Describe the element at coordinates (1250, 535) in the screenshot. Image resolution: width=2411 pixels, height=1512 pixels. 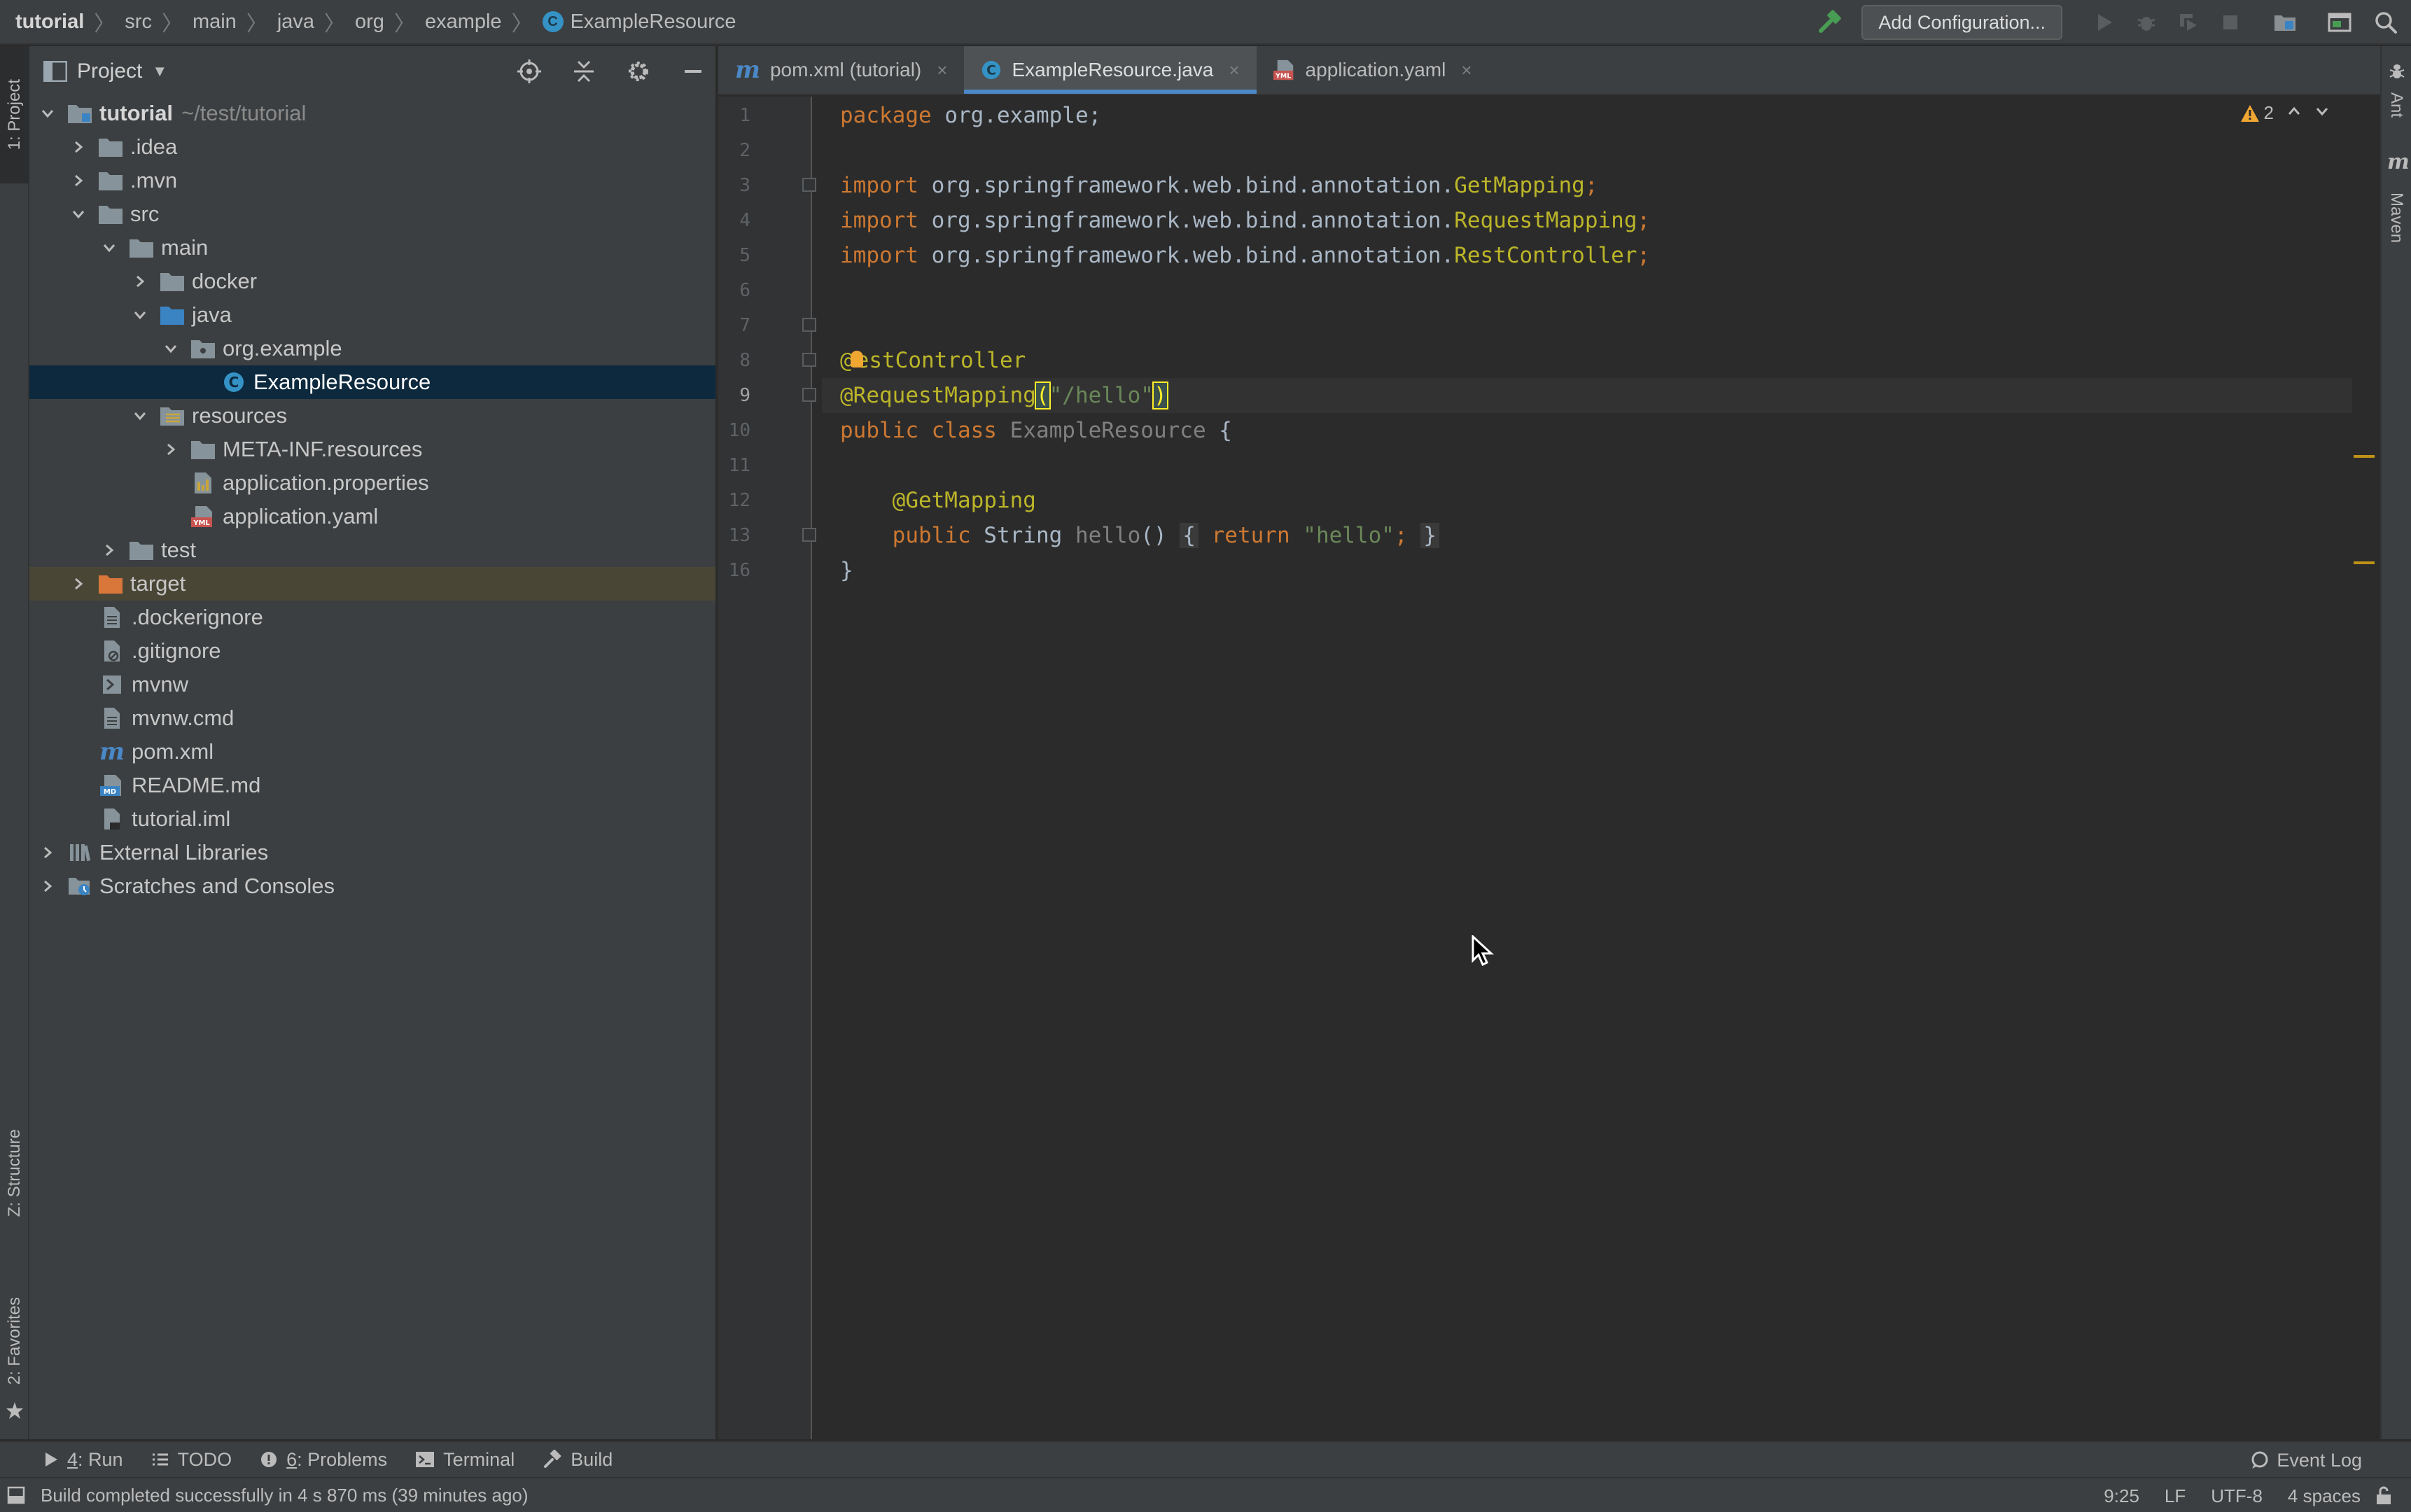
I see `keyword: return` at that location.